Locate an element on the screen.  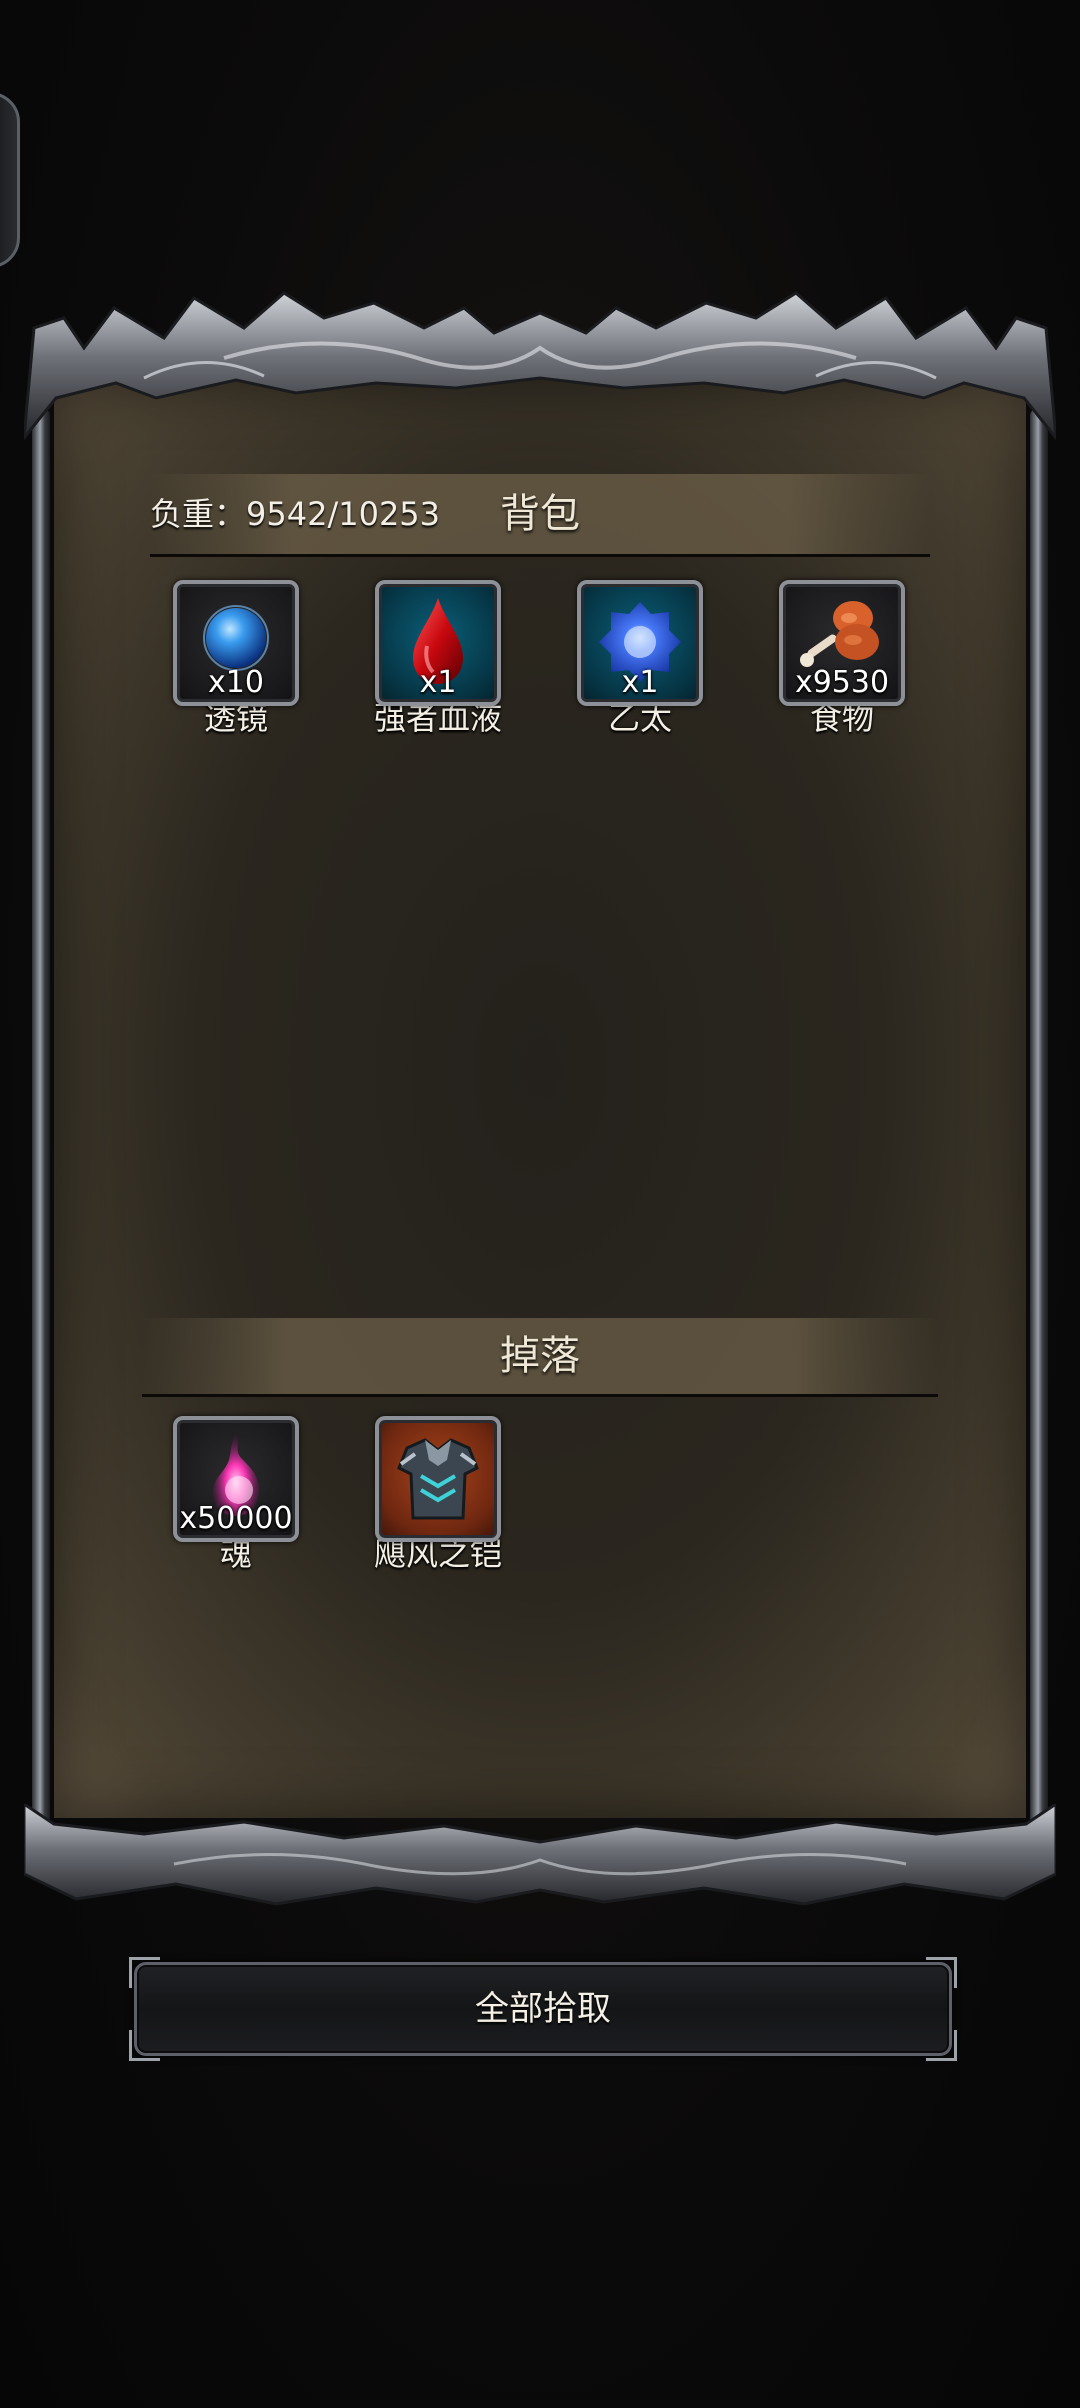
backpack-item-strong-blood: x1 强者血液 is located at coordinates (438, 659).